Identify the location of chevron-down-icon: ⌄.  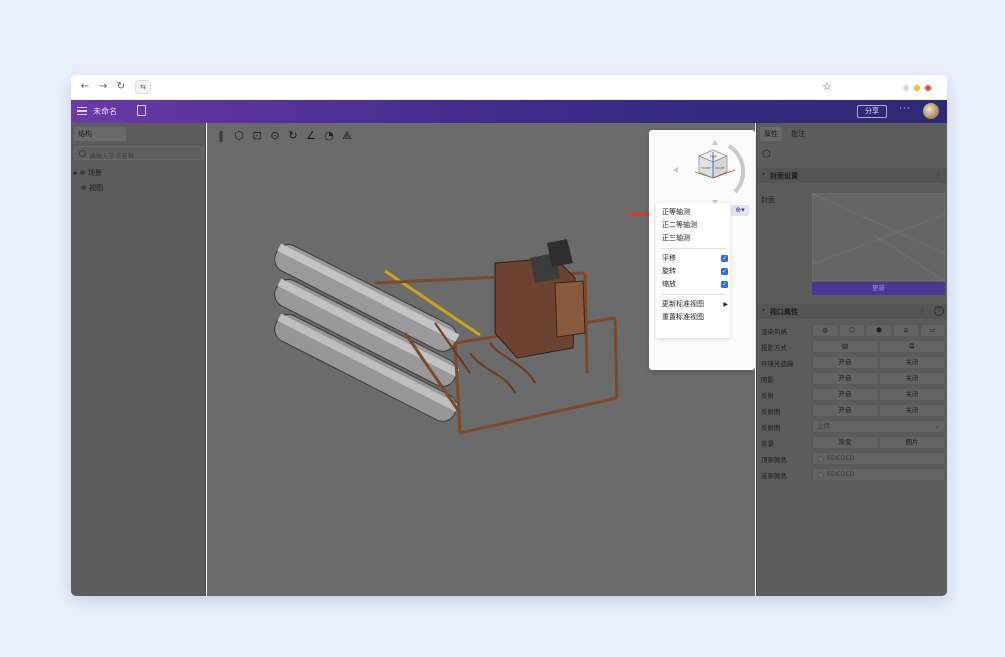
(937, 426).